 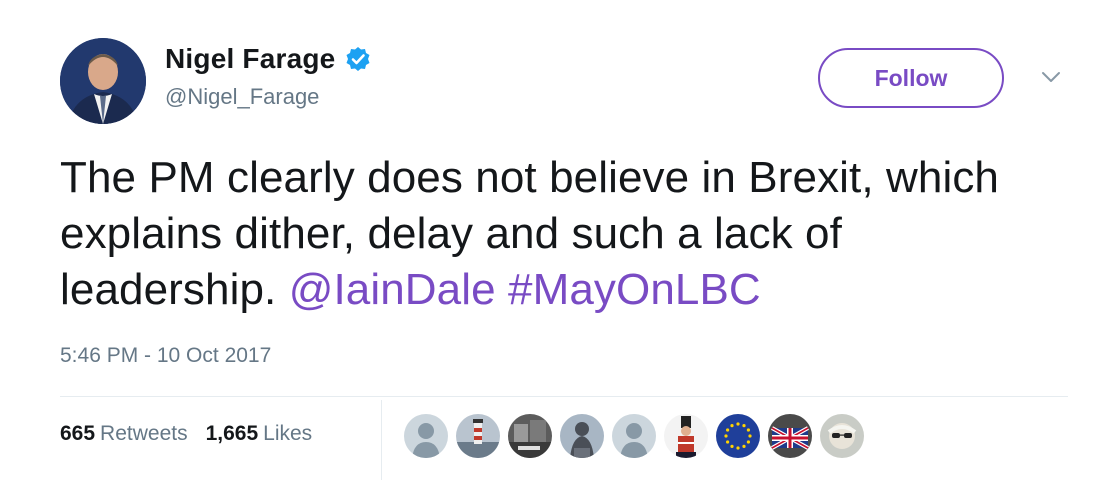 I want to click on verified-badge-icon, so click(x=358, y=59).